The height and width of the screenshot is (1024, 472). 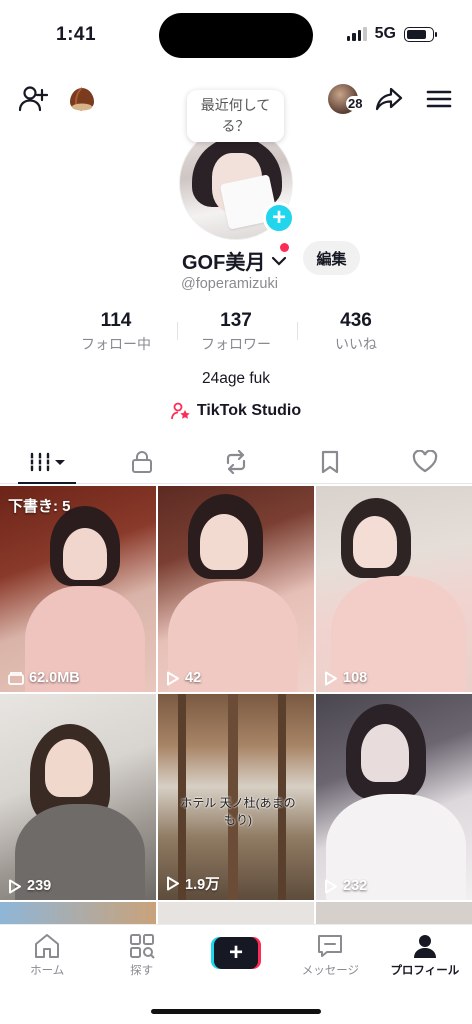 I want to click on signal-icon, so click(x=356, y=34).